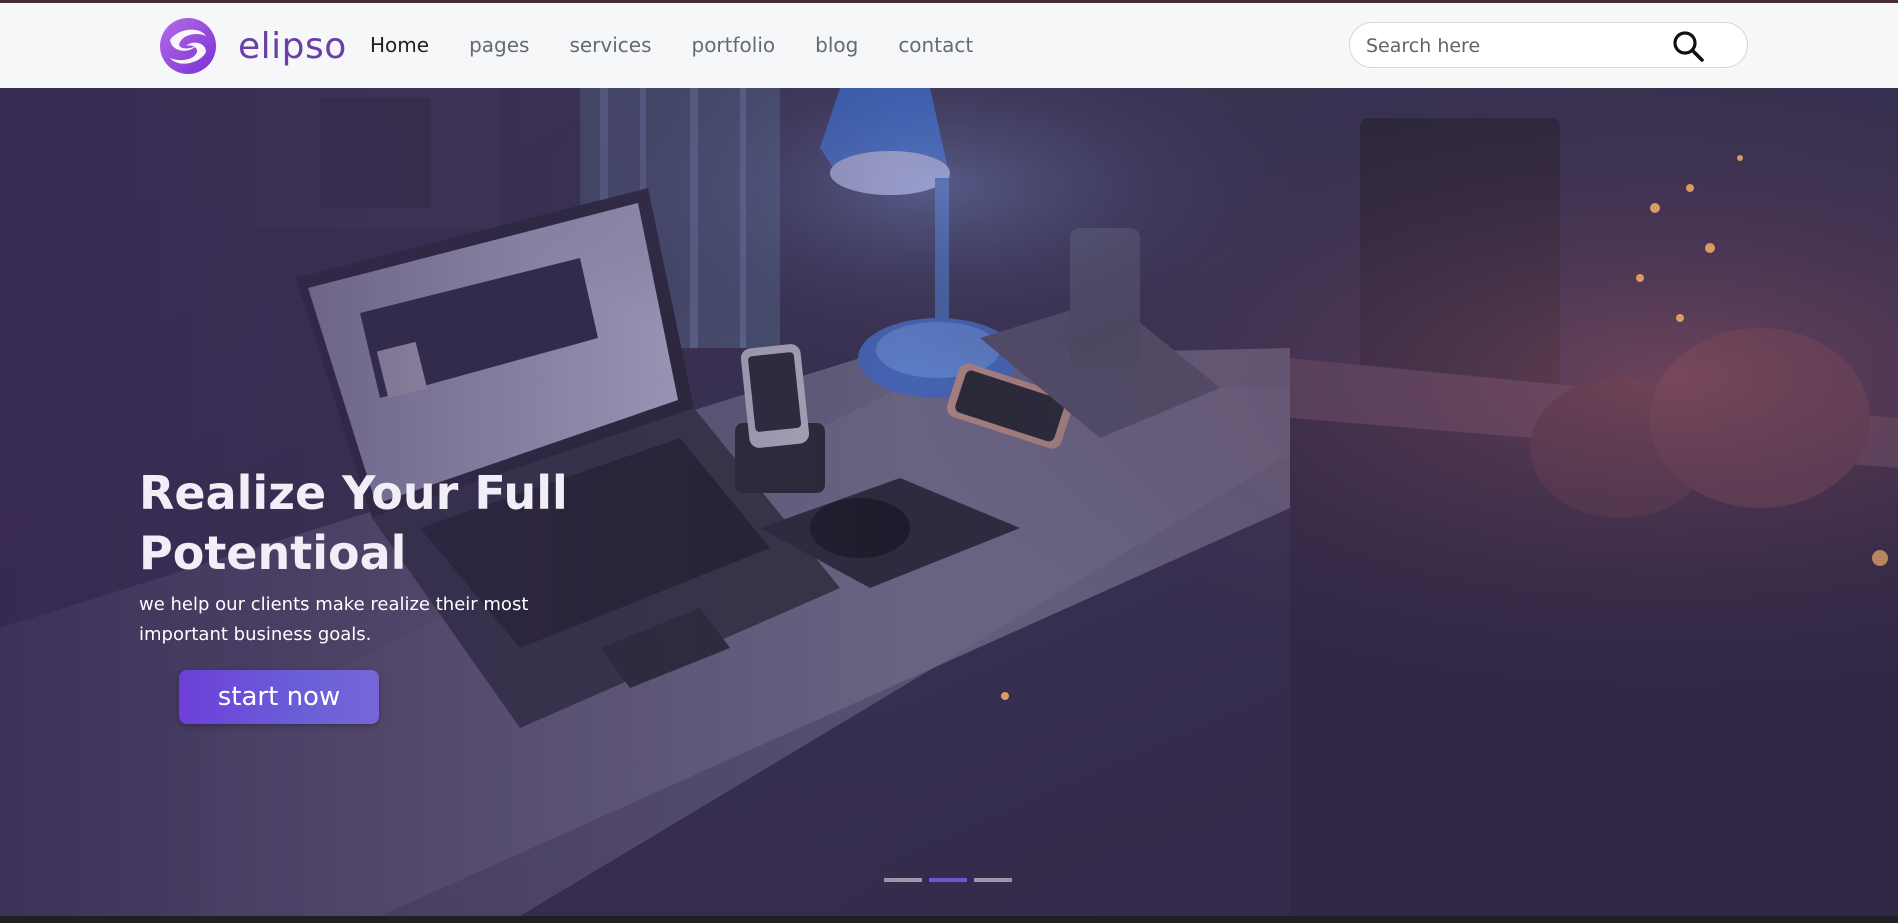 The height and width of the screenshot is (923, 1898). I want to click on hero-title-line1: Realize Your Full, so click(353, 493).